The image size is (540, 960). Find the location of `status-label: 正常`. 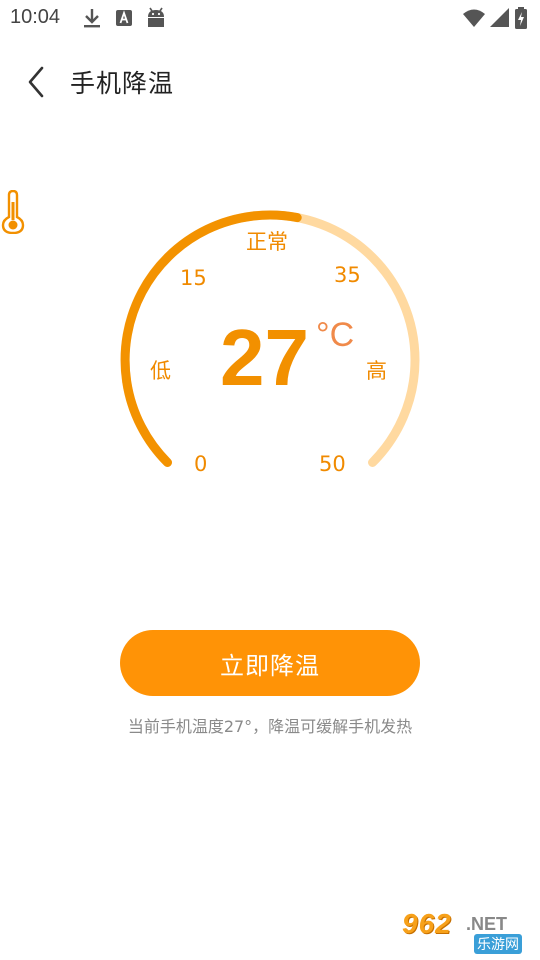

status-label: 正常 is located at coordinates (267, 242).